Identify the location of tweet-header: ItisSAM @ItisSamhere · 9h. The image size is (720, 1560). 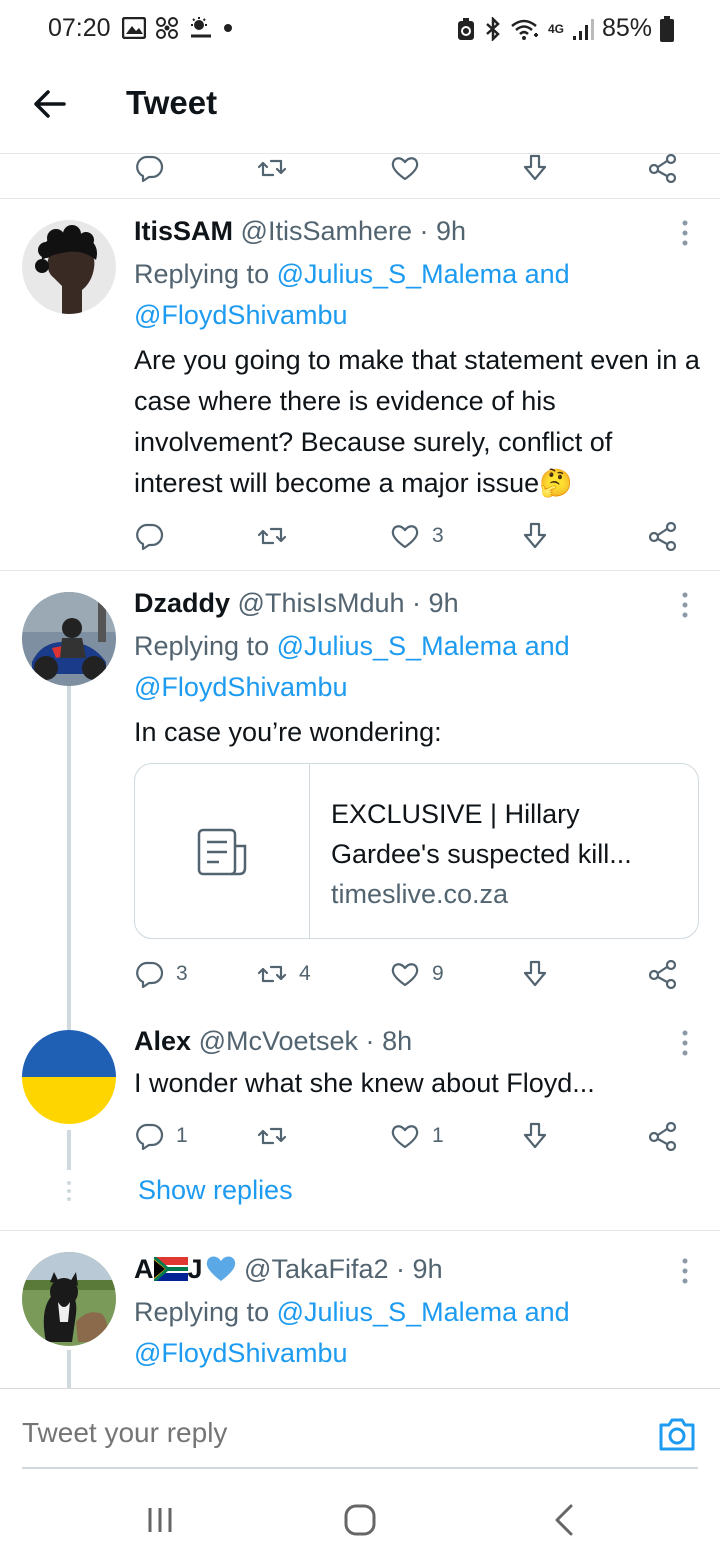
(300, 231).